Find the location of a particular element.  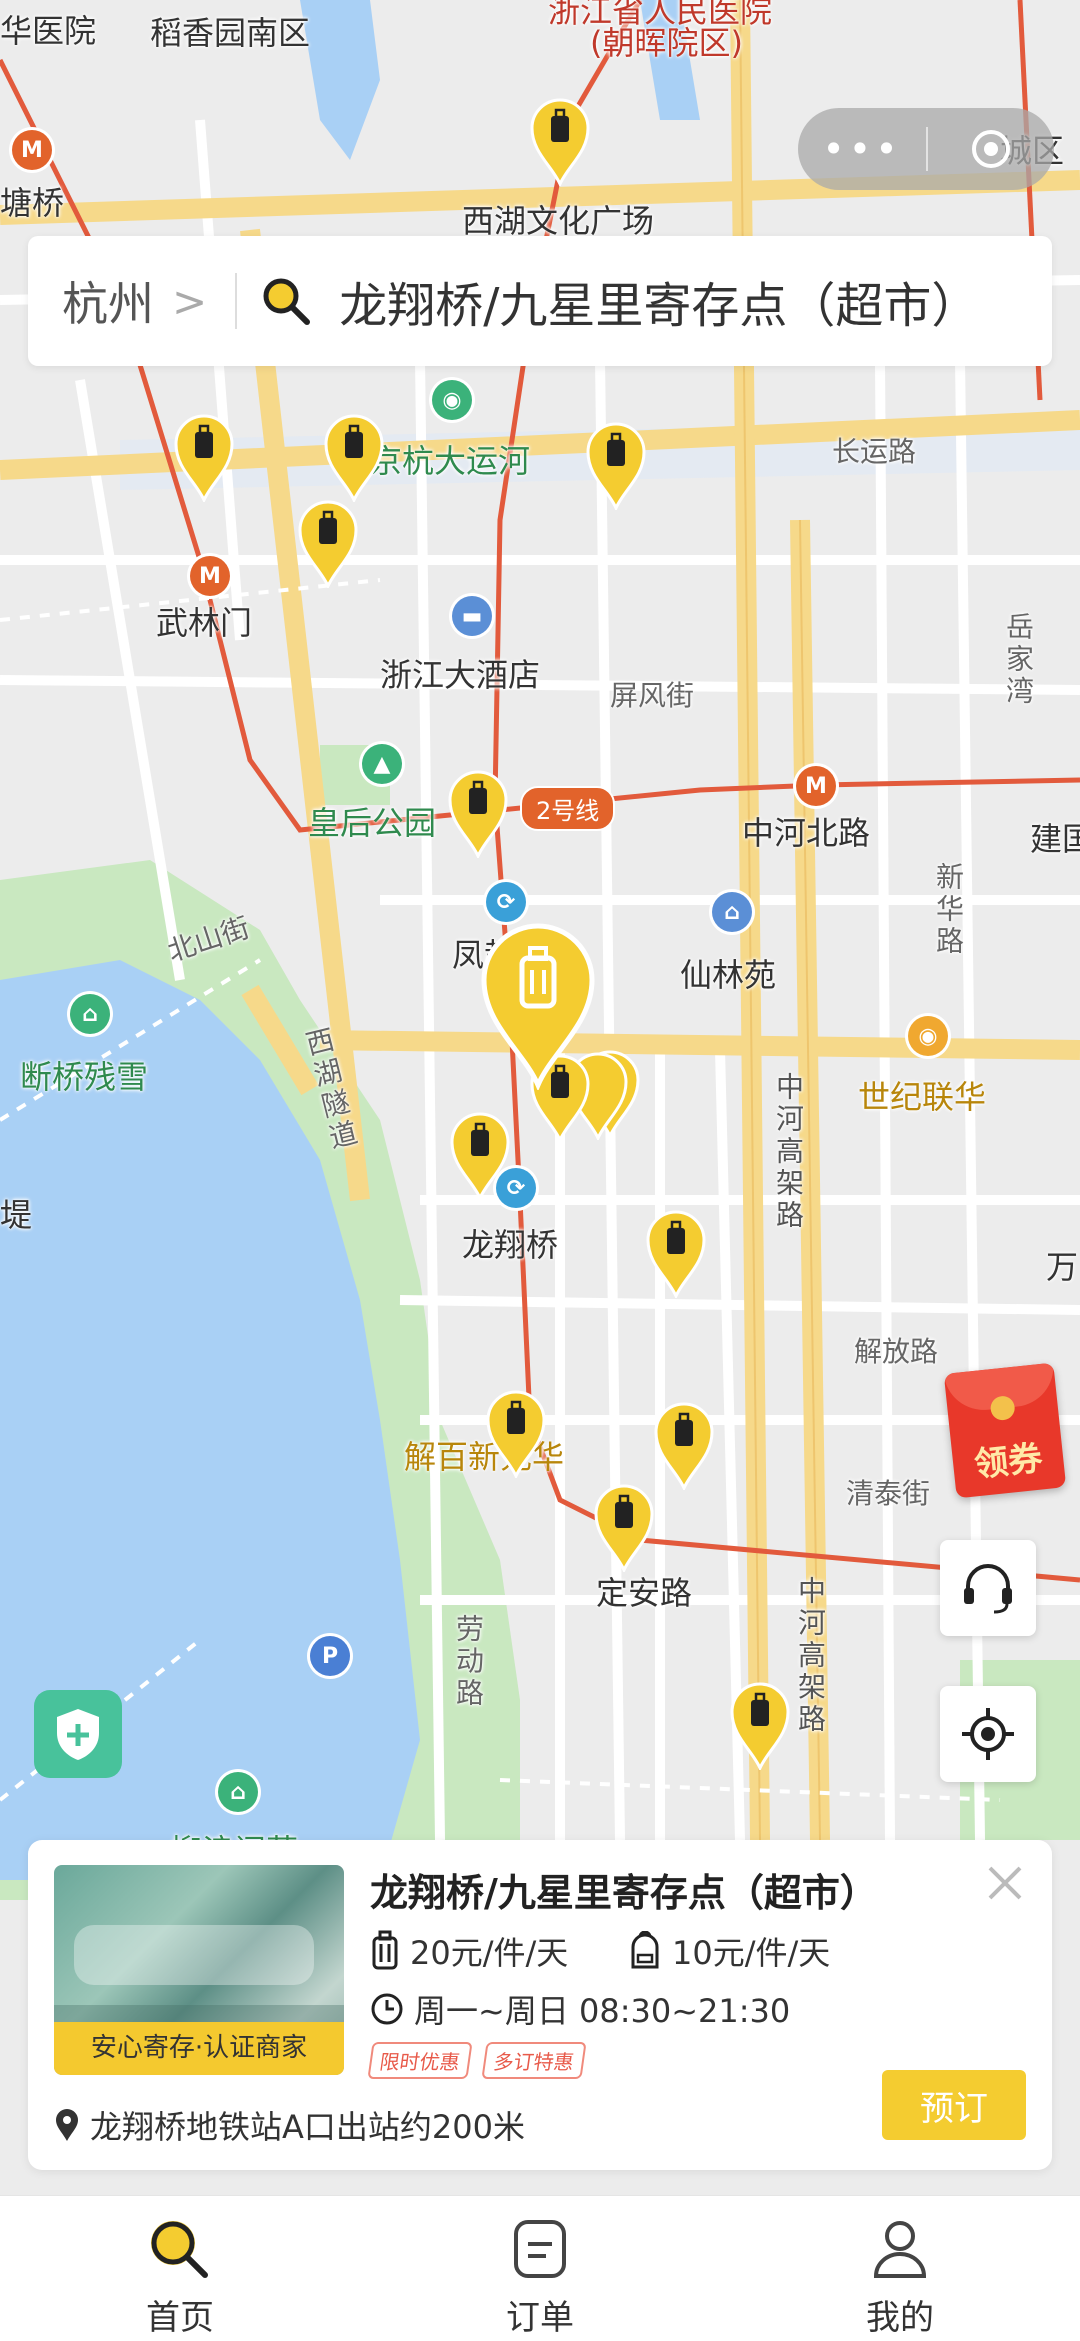

hotel-poi-icon: ▬ is located at coordinates (472, 616).